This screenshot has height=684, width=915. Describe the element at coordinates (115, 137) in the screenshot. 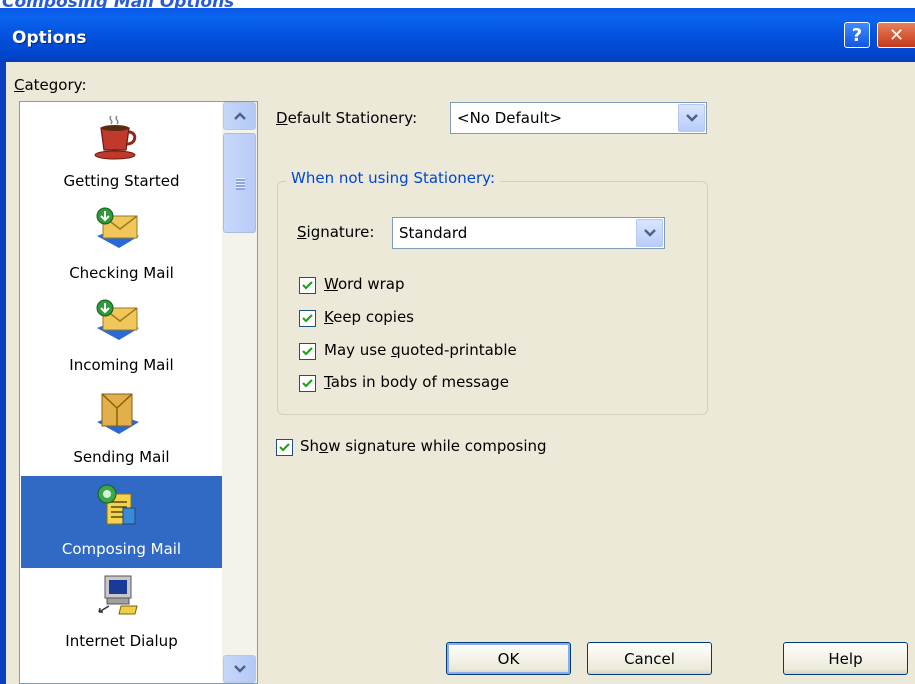

I see `coffee-cup-icon` at that location.